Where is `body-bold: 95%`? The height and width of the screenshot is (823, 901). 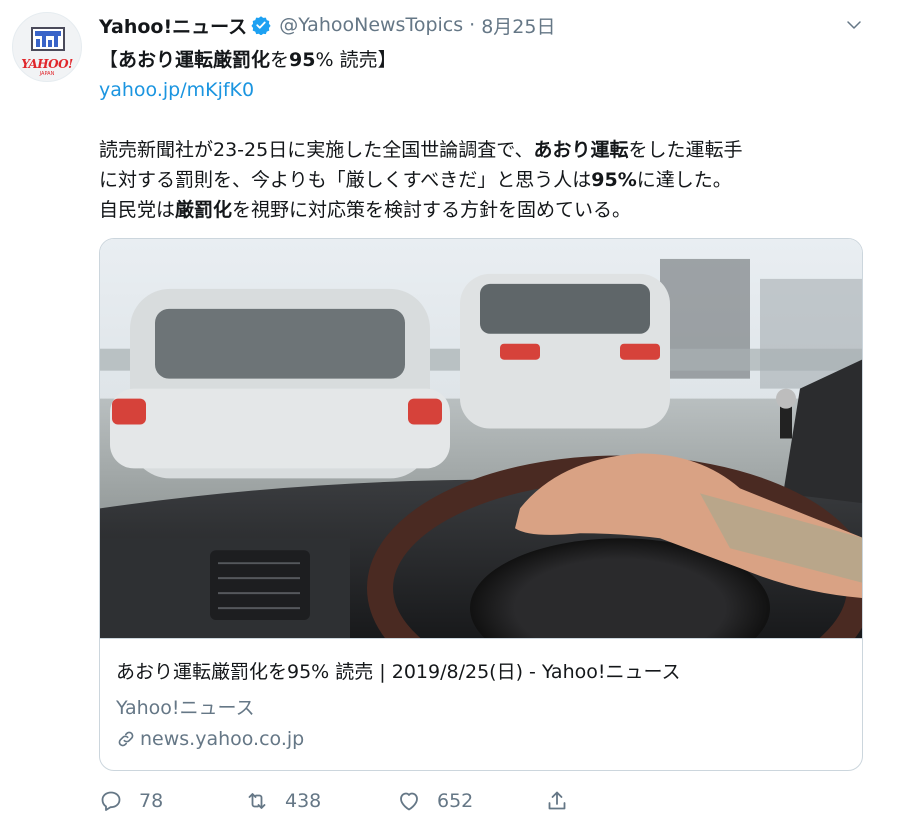 body-bold: 95% is located at coordinates (614, 180).